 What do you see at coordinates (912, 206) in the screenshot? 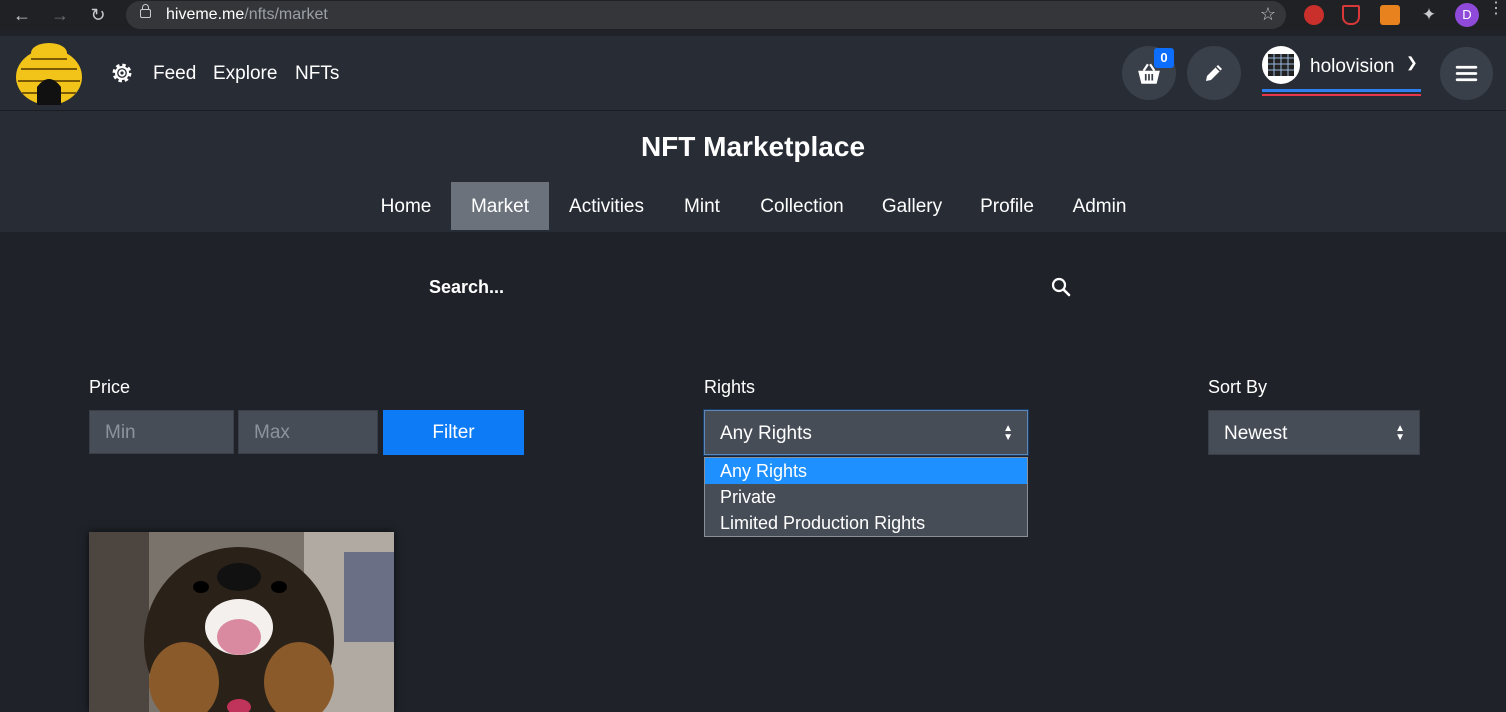
I see `tab-gallery: Gallery` at bounding box center [912, 206].